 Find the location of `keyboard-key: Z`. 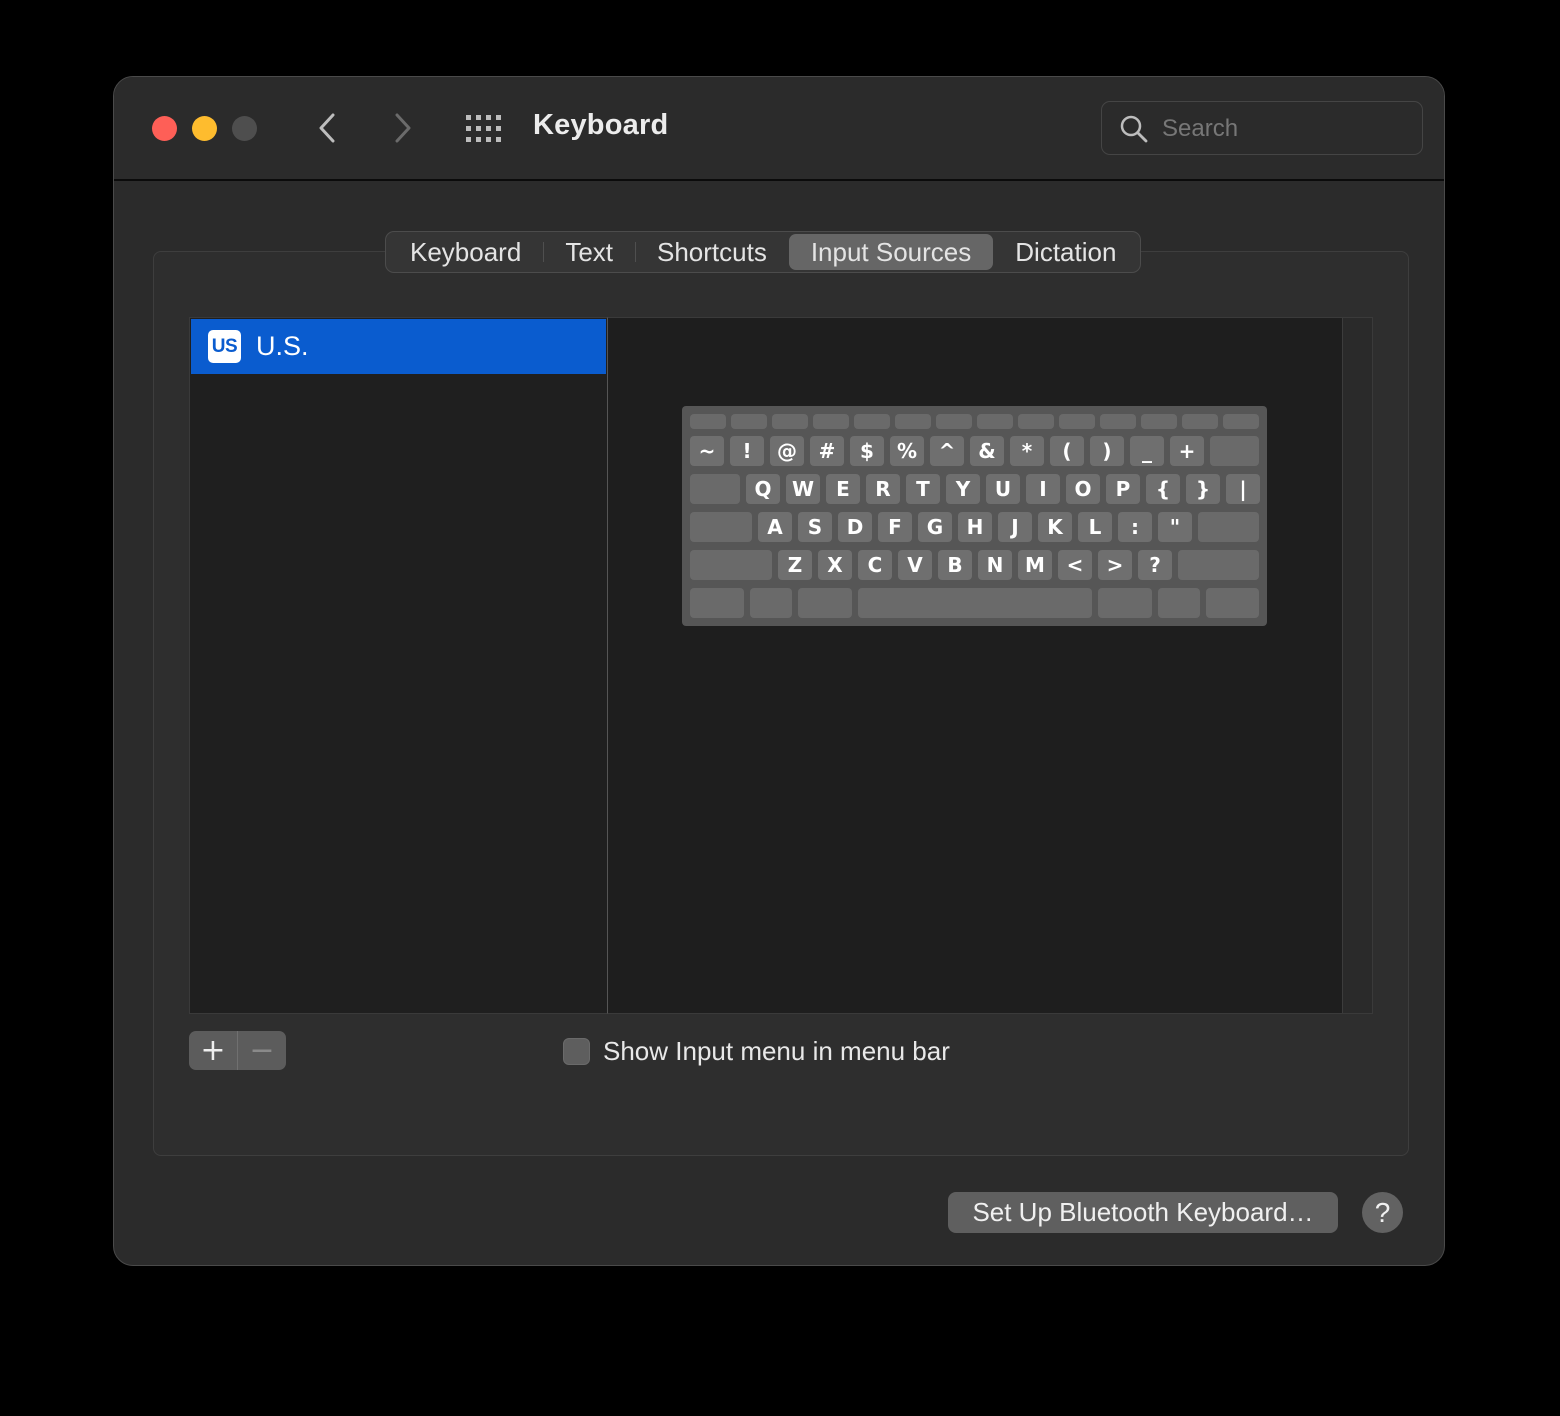

keyboard-key: Z is located at coordinates (795, 565).